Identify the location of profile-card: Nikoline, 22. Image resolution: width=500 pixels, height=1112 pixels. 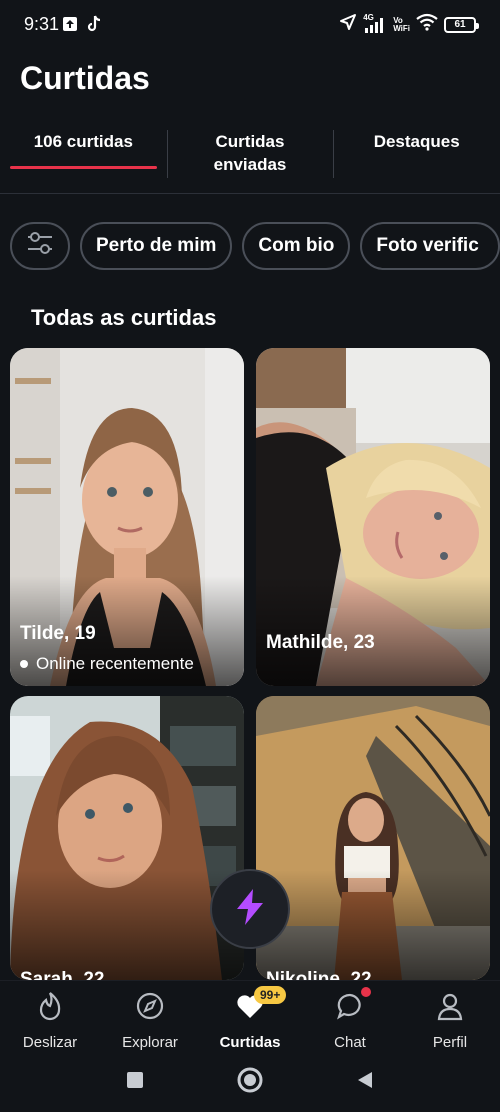
(373, 838).